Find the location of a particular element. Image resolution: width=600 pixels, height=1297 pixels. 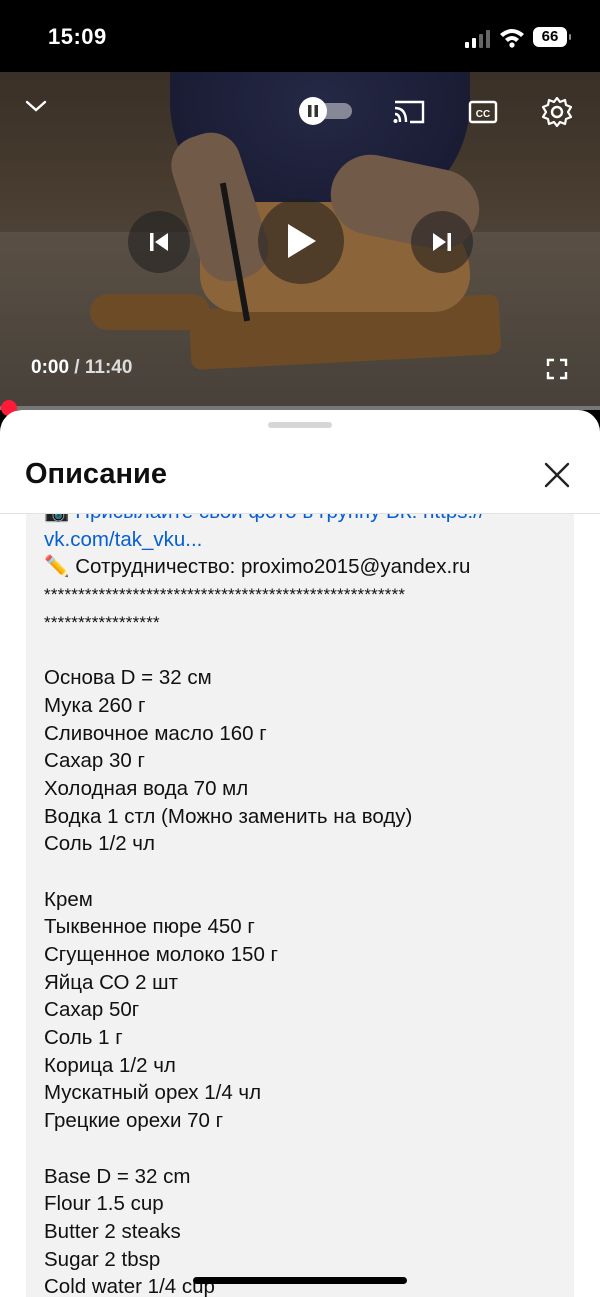

ingredient-line: Корица 1/2 чл is located at coordinates (110, 1065).